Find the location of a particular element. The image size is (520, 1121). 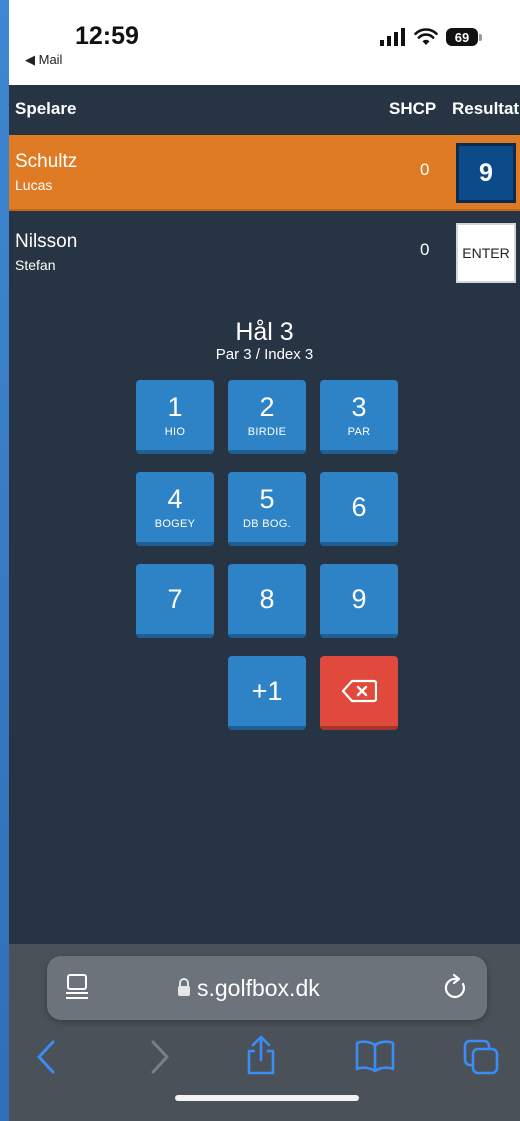

player-first-name: Lucas is located at coordinates (34, 185).